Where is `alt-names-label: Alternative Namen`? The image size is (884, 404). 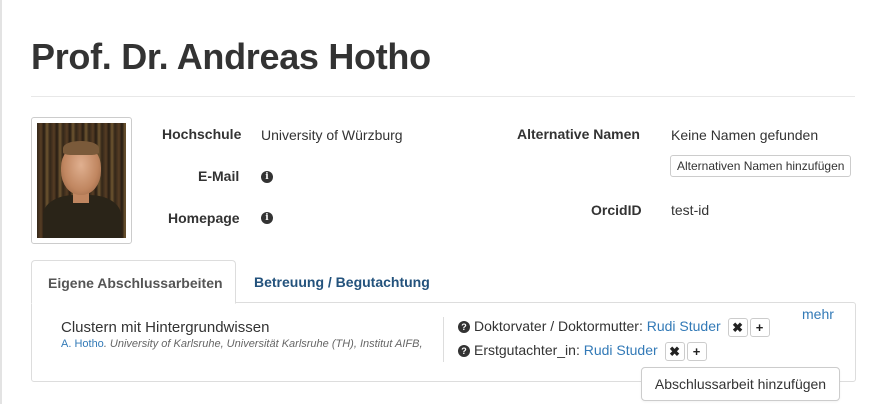 alt-names-label: Alternative Namen is located at coordinates (578, 134).